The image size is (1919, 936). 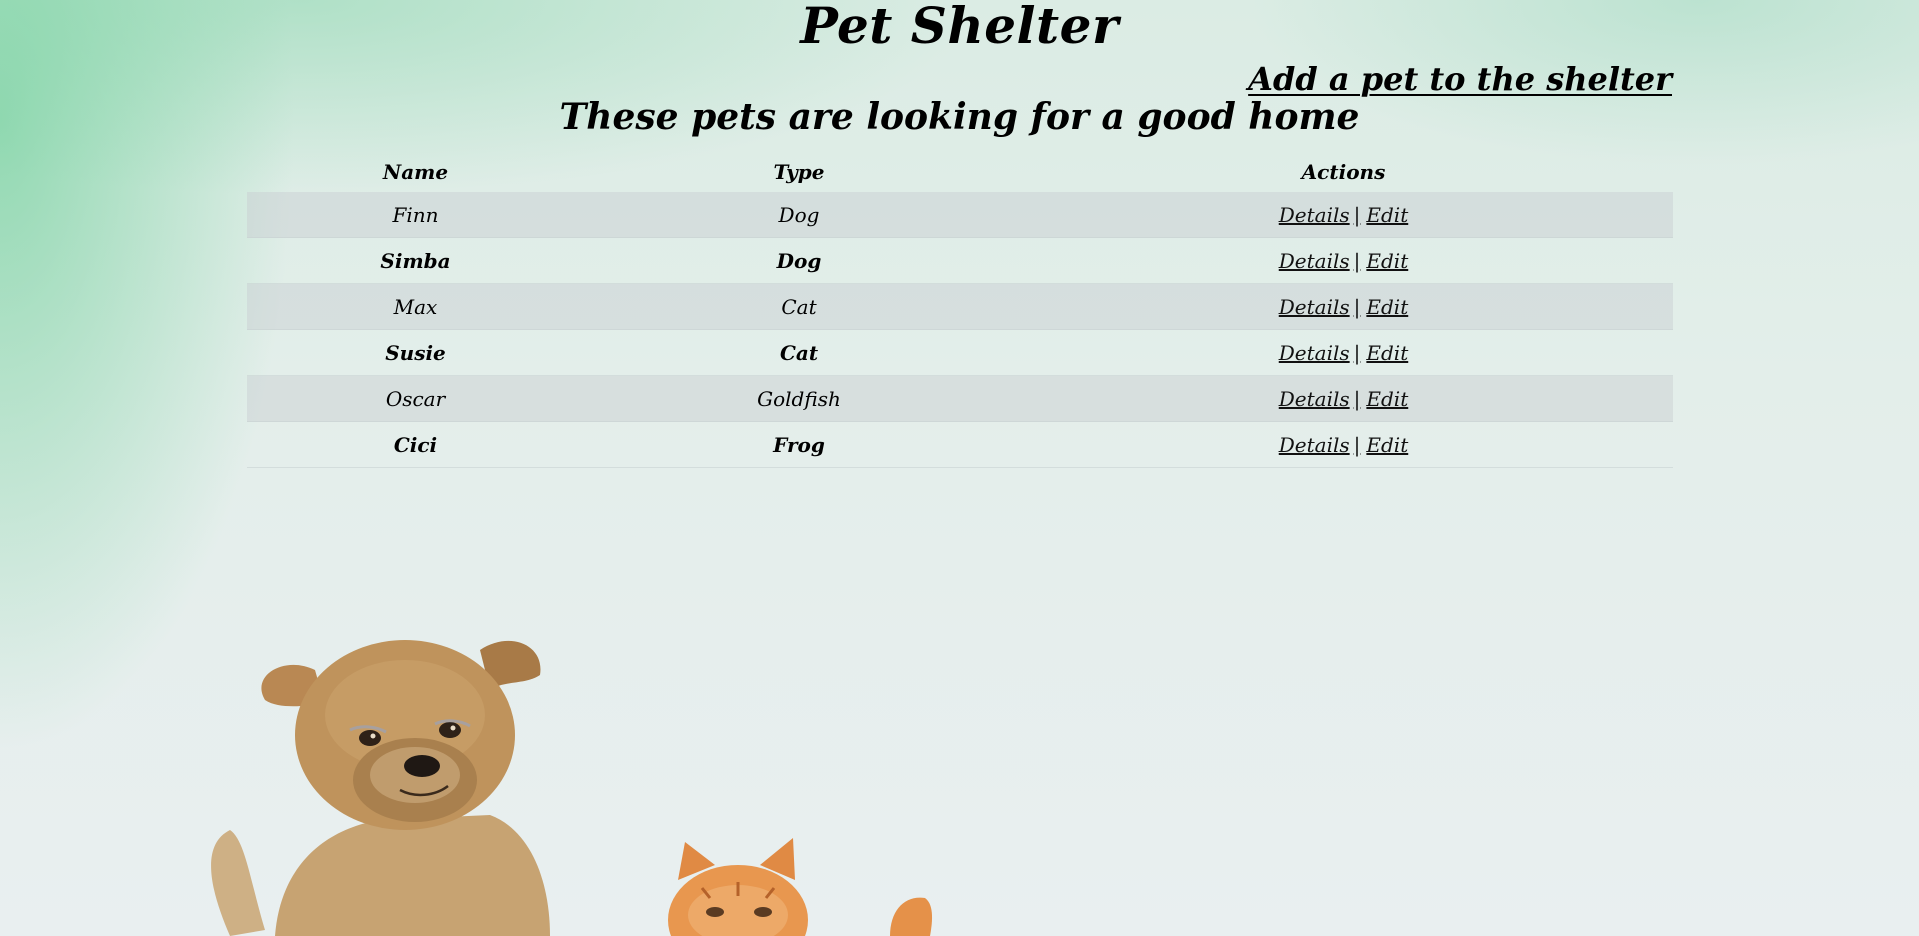 What do you see at coordinates (422, 766) in the screenshot?
I see `dog-nose` at bounding box center [422, 766].